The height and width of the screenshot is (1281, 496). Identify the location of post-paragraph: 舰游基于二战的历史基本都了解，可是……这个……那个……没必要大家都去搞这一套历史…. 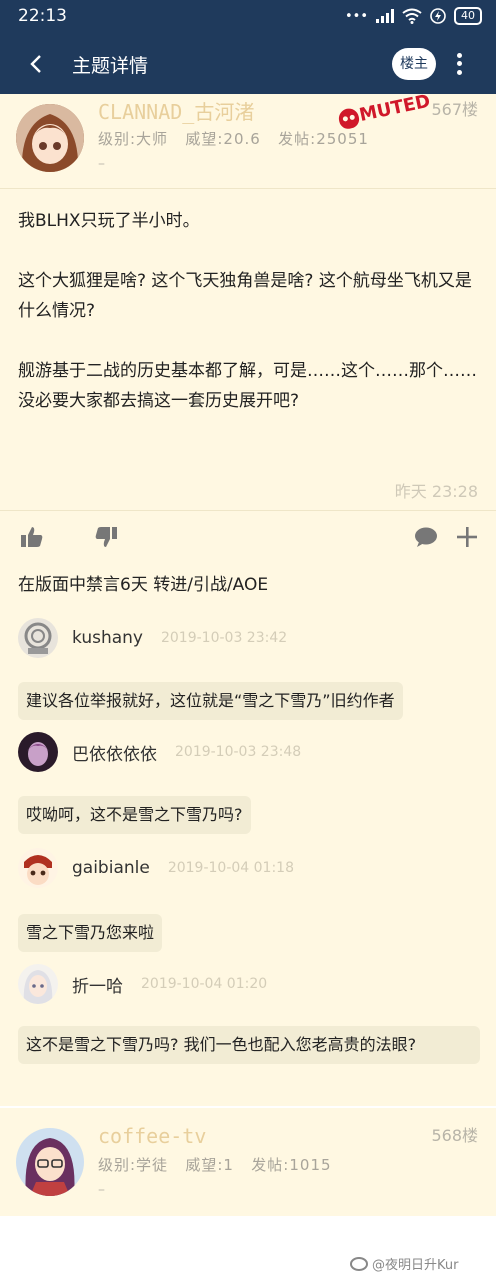
(247, 386).